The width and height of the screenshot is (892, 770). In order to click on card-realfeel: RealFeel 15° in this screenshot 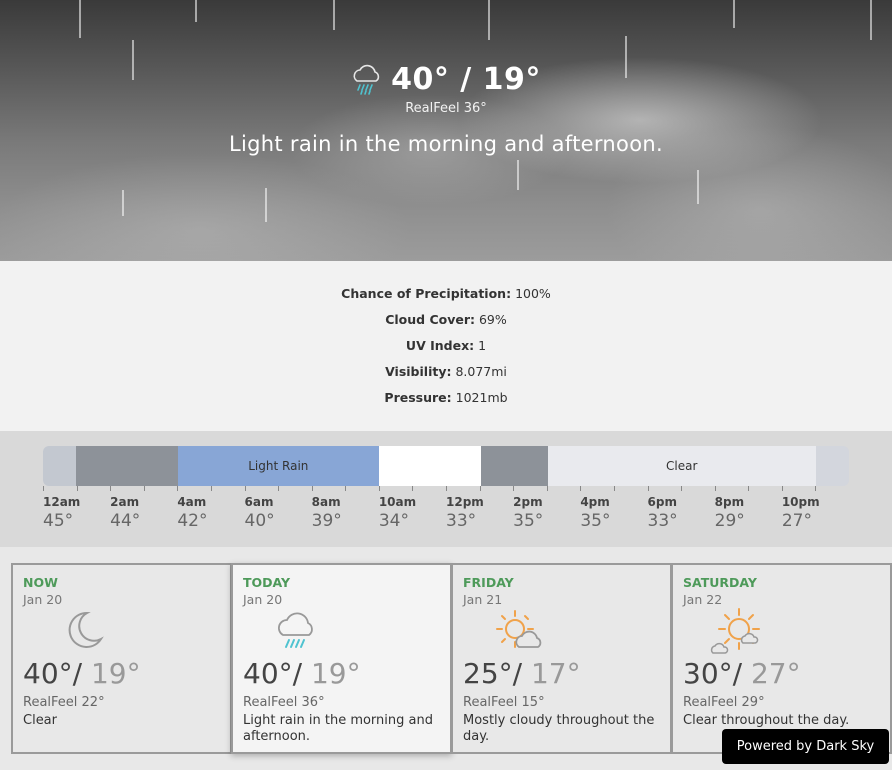, I will do `click(504, 702)`.